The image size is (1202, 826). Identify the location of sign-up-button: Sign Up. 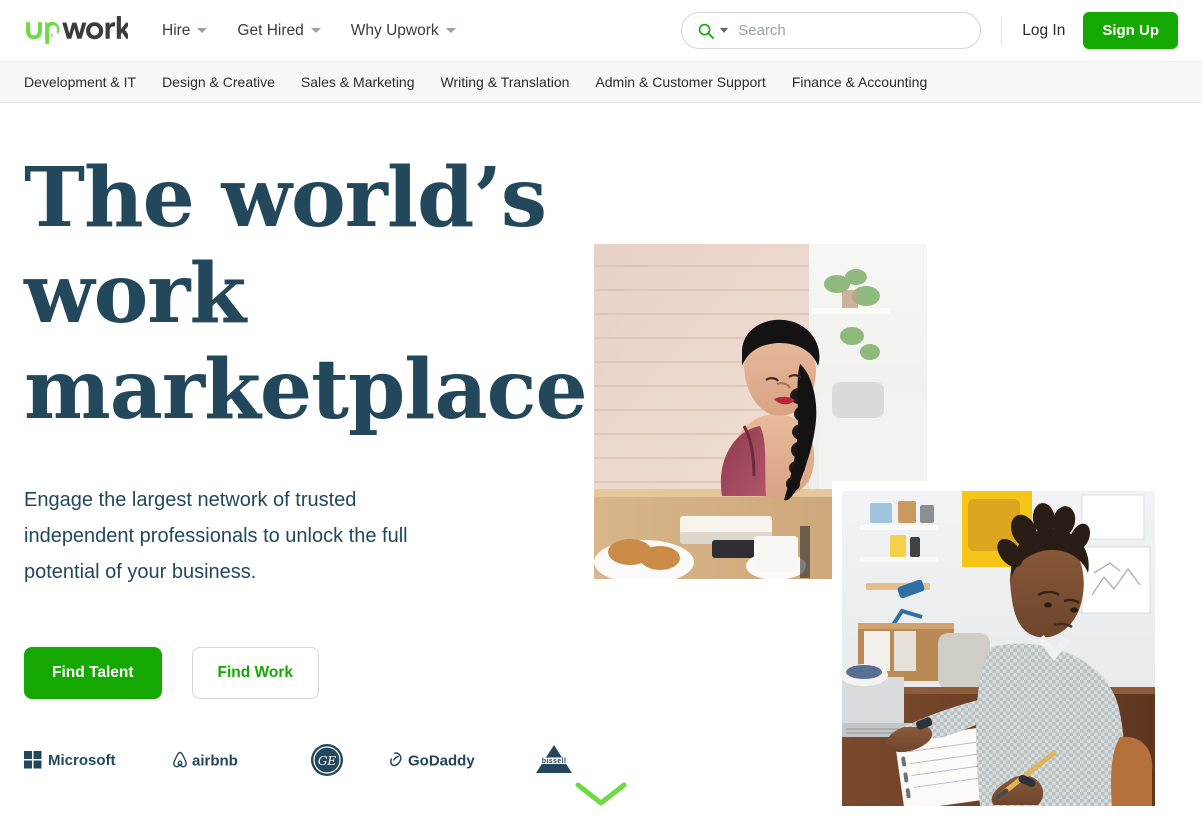
(1130, 30).